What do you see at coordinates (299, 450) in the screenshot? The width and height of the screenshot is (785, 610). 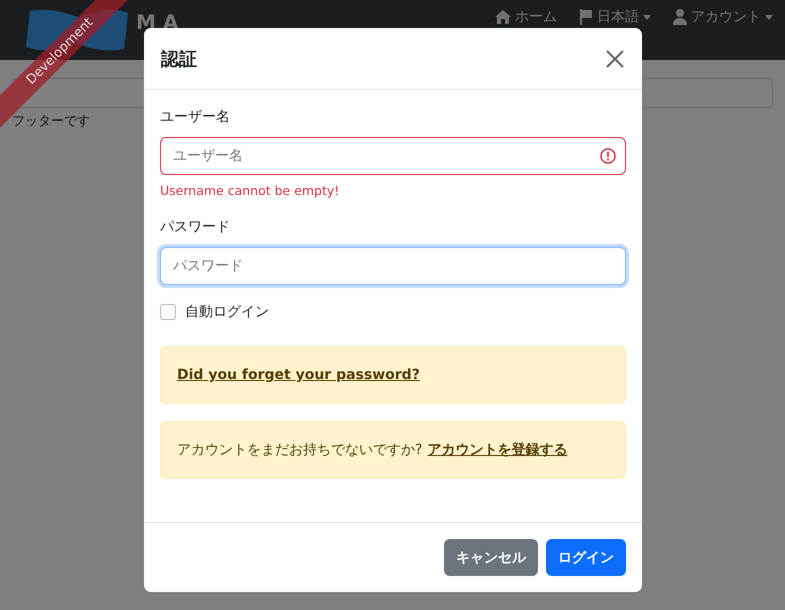 I see `alert-text: アカウントをまだお持ちでないですか?` at bounding box center [299, 450].